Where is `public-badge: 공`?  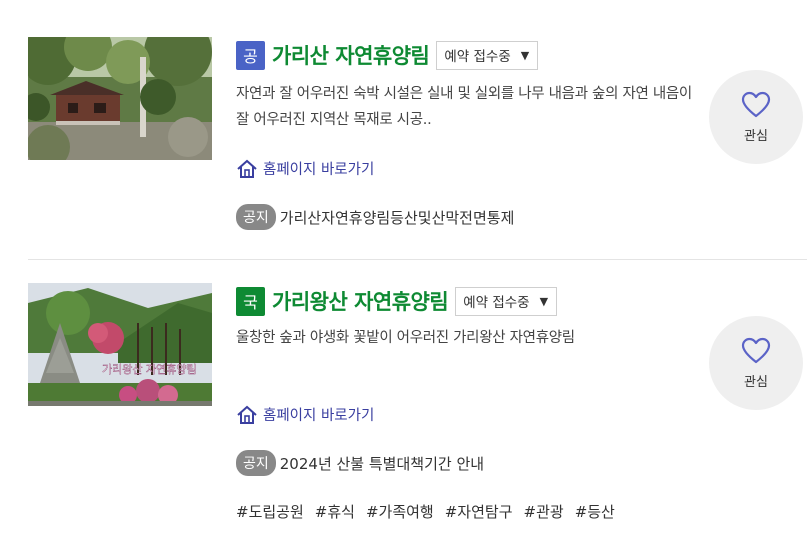
public-badge: 공 is located at coordinates (250, 55).